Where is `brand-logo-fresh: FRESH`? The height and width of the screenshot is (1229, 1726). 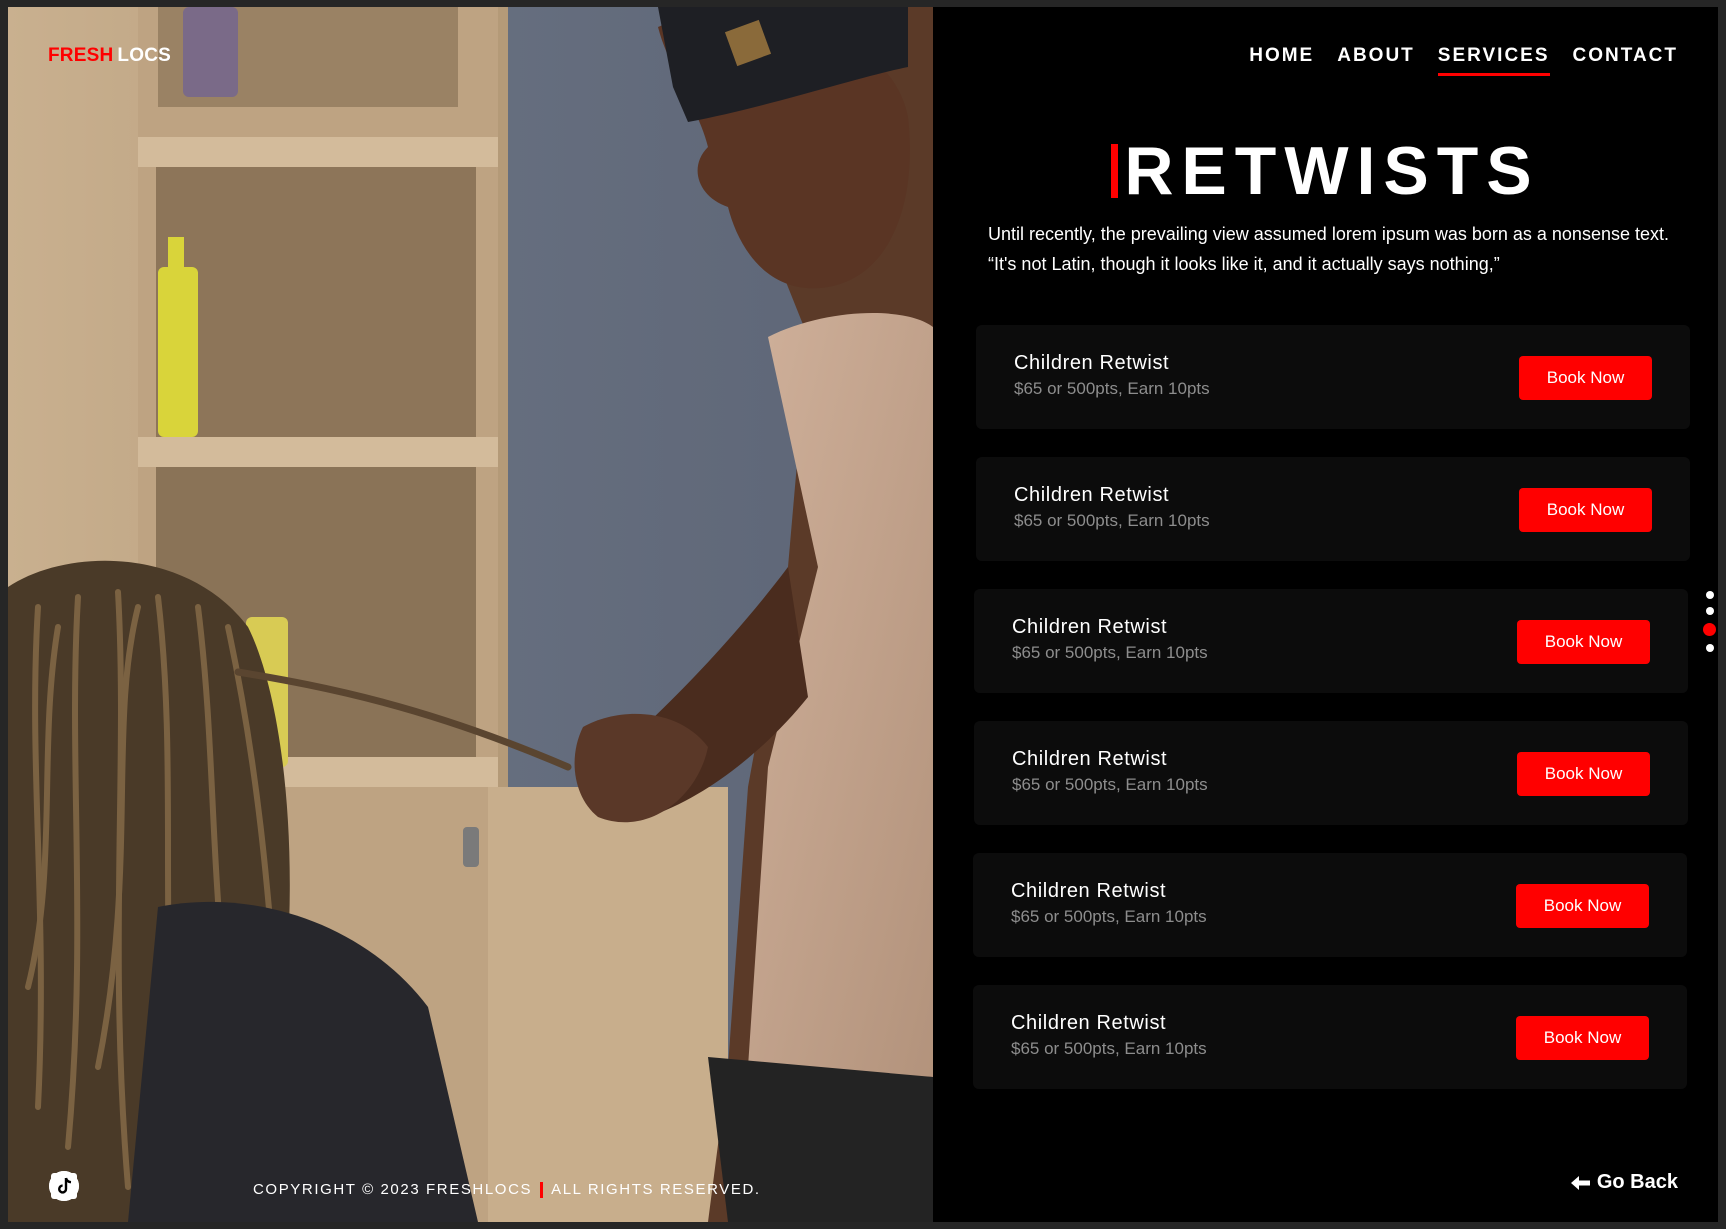
brand-logo-fresh: FRESH is located at coordinates (81, 55).